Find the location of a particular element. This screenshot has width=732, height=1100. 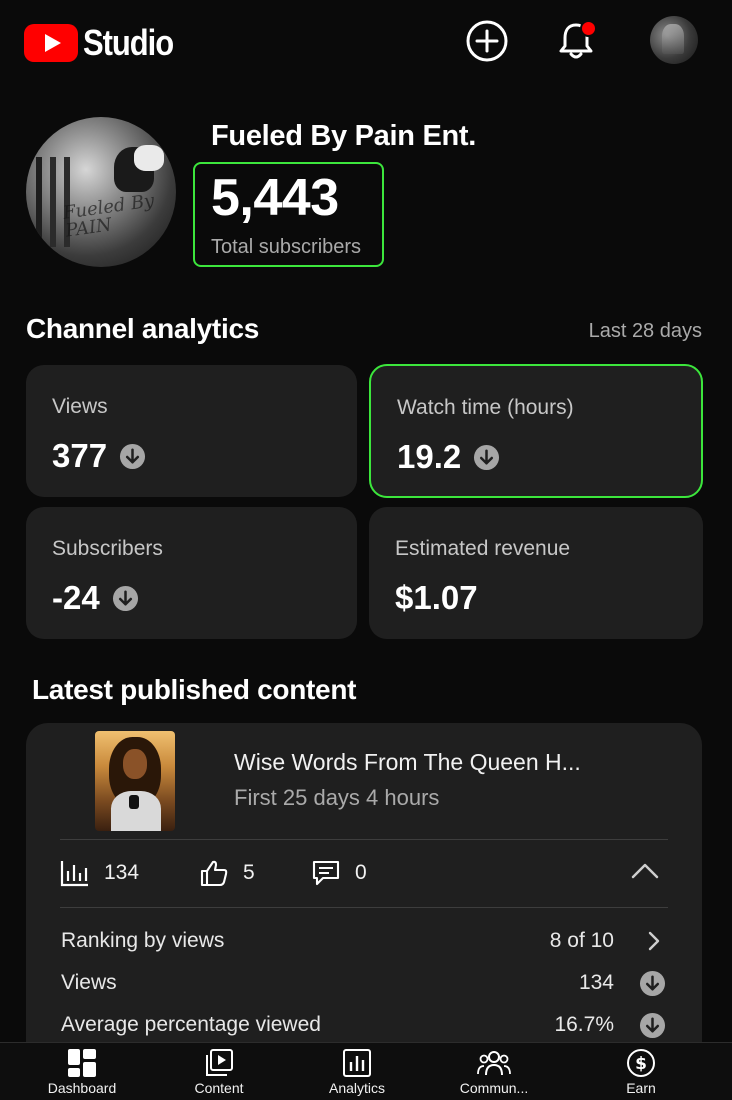

row-label: Average percentage viewed is located at coordinates (191, 1024).